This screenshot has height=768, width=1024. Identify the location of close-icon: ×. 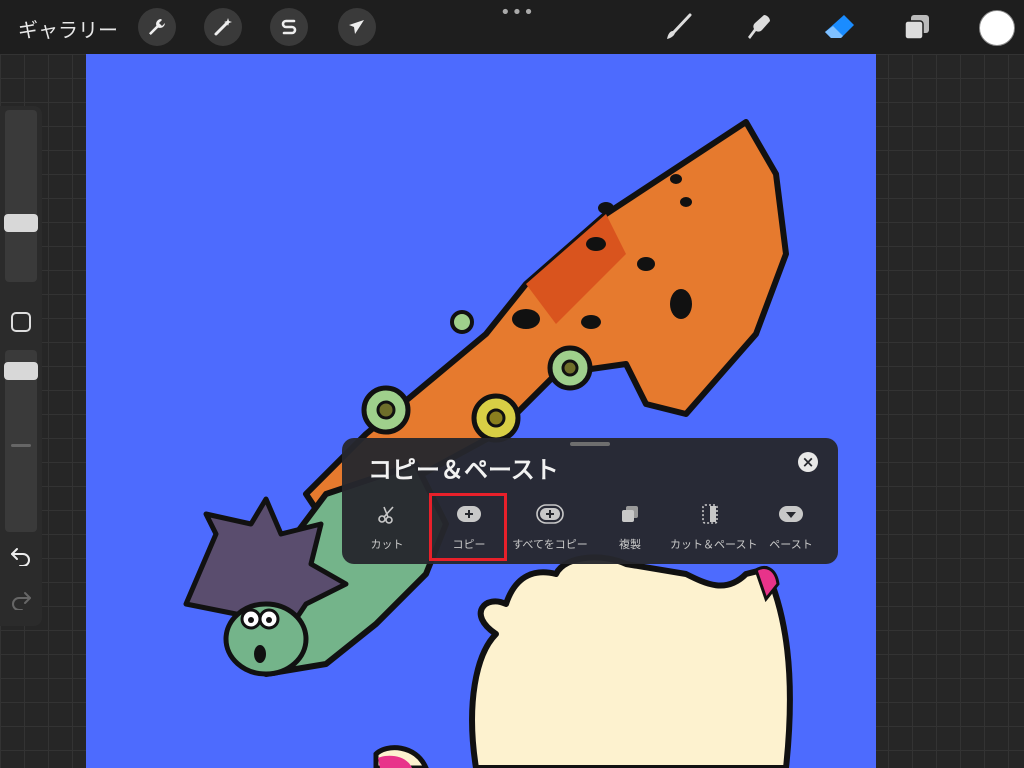
(808, 462).